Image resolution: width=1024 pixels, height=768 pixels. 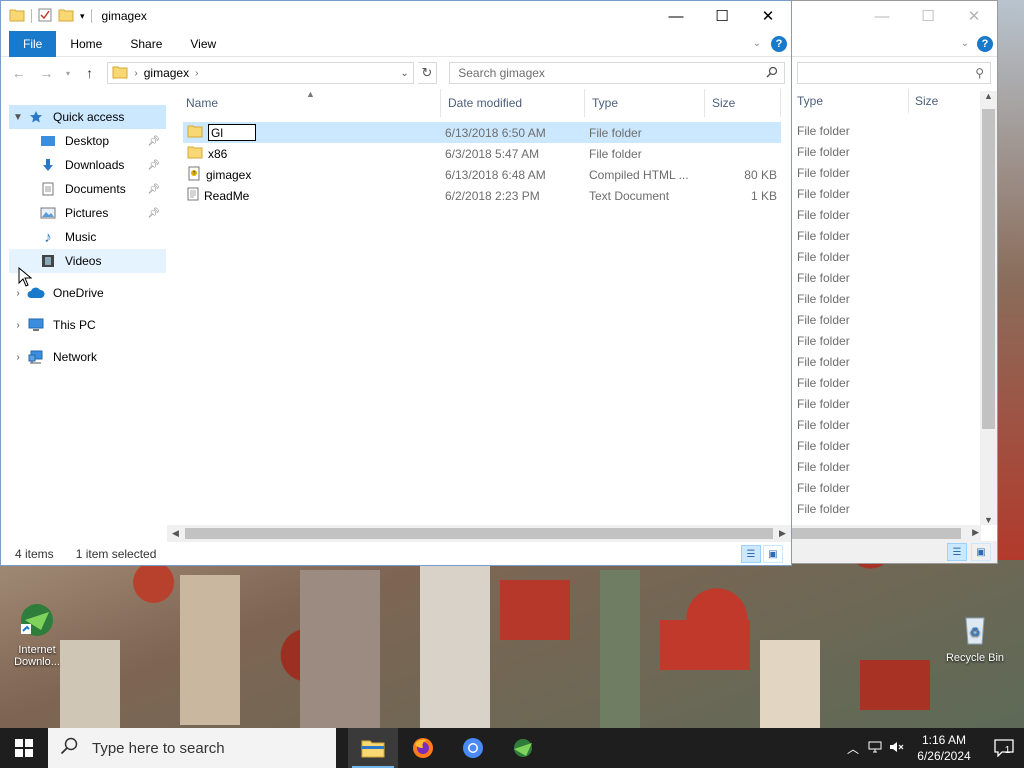 What do you see at coordinates (33, 43) in the screenshot?
I see `tab-file: File` at bounding box center [33, 43].